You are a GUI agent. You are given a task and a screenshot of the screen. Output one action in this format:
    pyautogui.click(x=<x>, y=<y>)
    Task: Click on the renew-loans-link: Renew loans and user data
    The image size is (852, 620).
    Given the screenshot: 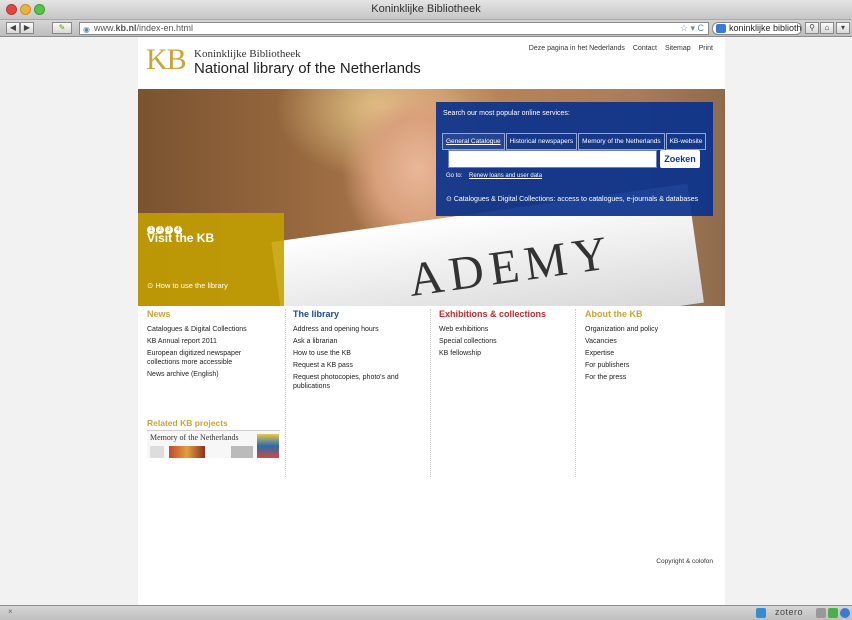 What is the action you would take?
    pyautogui.click(x=505, y=176)
    